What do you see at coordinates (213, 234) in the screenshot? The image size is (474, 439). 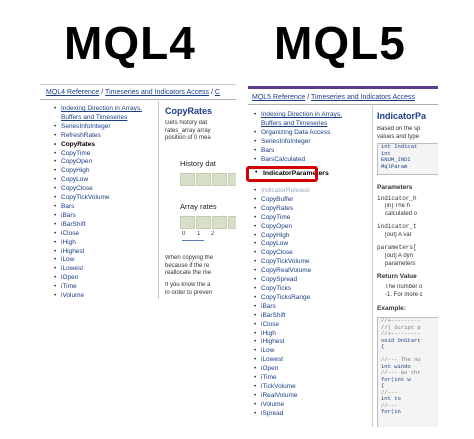 I see `array-index-2: 2` at bounding box center [213, 234].